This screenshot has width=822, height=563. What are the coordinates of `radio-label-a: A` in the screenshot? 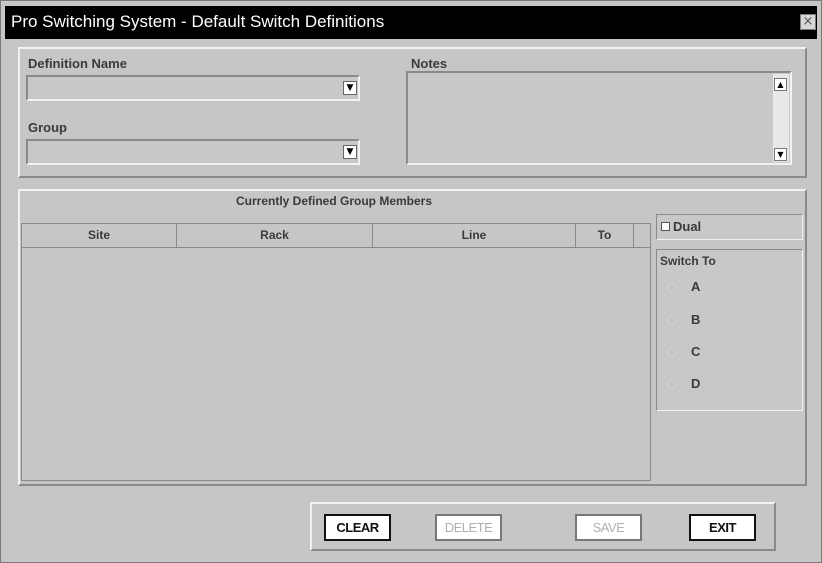 It's located at (696, 286).